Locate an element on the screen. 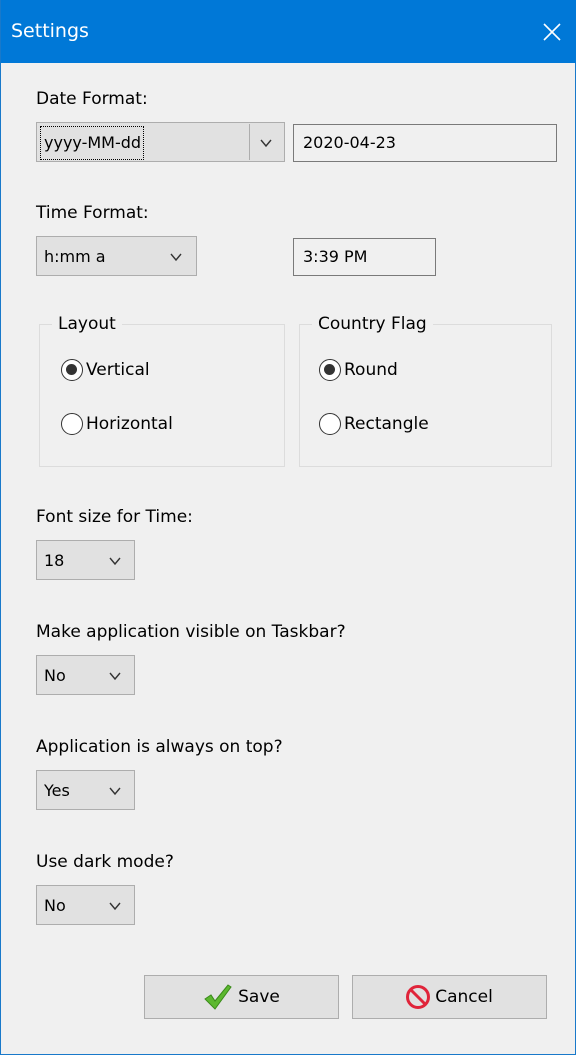  radio-vertical: Vertical is located at coordinates (105, 370).